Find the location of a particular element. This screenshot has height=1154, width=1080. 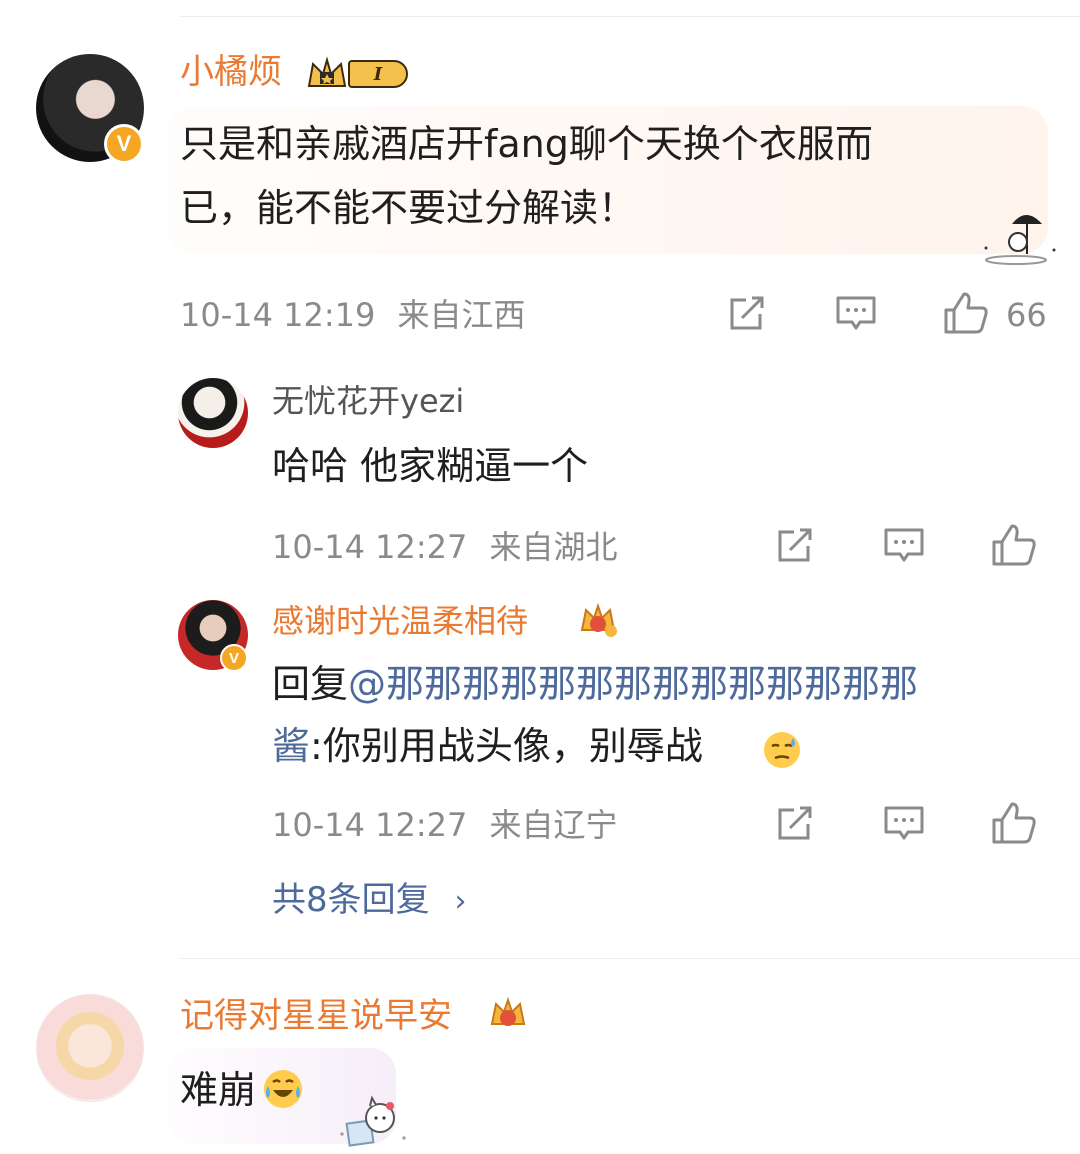

laugh-cry-emoji-icon is located at coordinates (283, 1091).